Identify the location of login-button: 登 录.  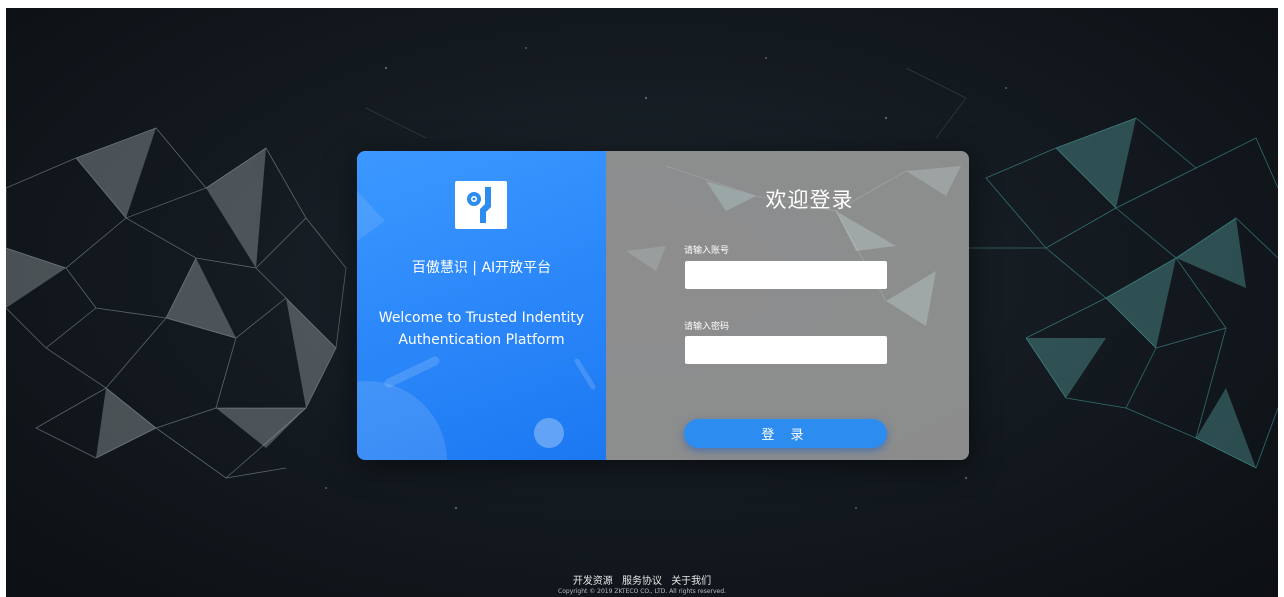
(785, 433).